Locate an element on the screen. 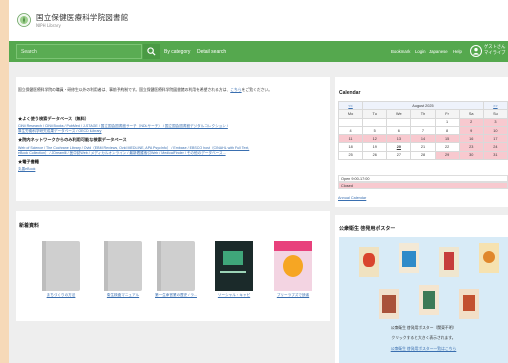 The image size is (508, 363). calendar-day: 19 is located at coordinates (375, 147).